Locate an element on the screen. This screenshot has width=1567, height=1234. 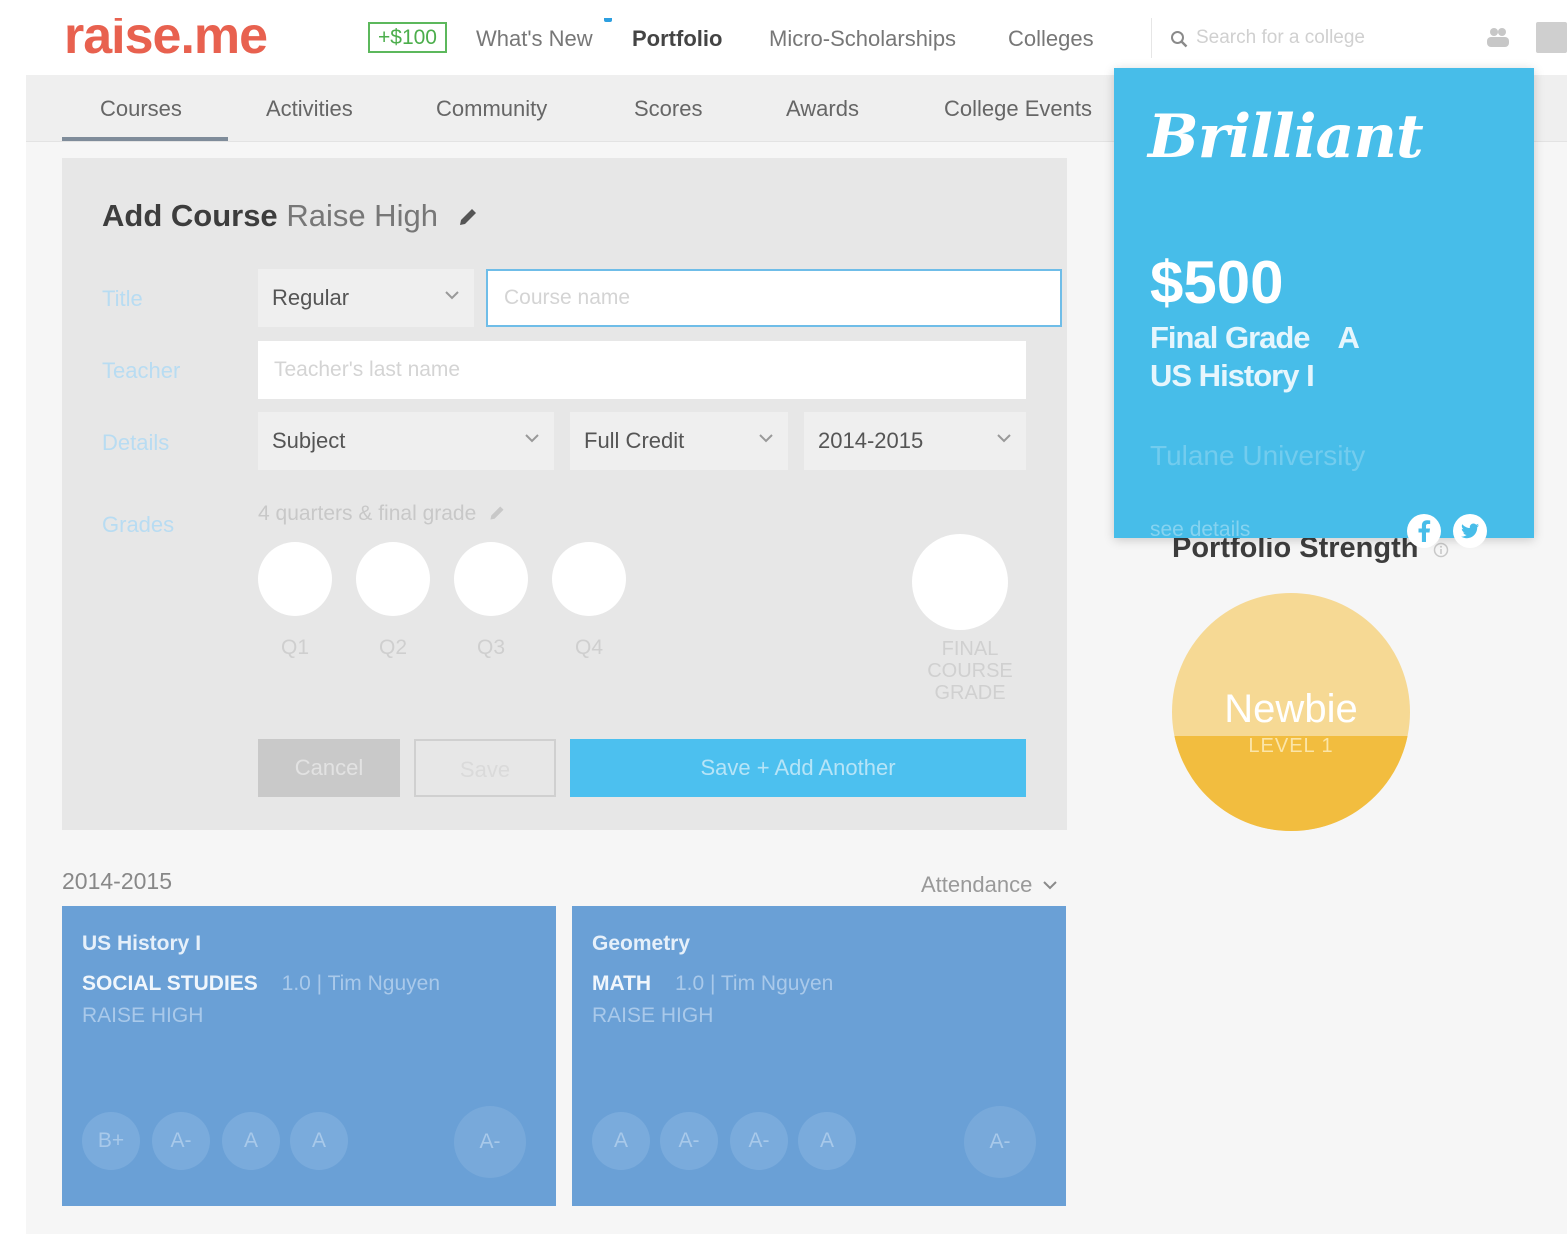
search-box is located at coordinates (1311, 38).